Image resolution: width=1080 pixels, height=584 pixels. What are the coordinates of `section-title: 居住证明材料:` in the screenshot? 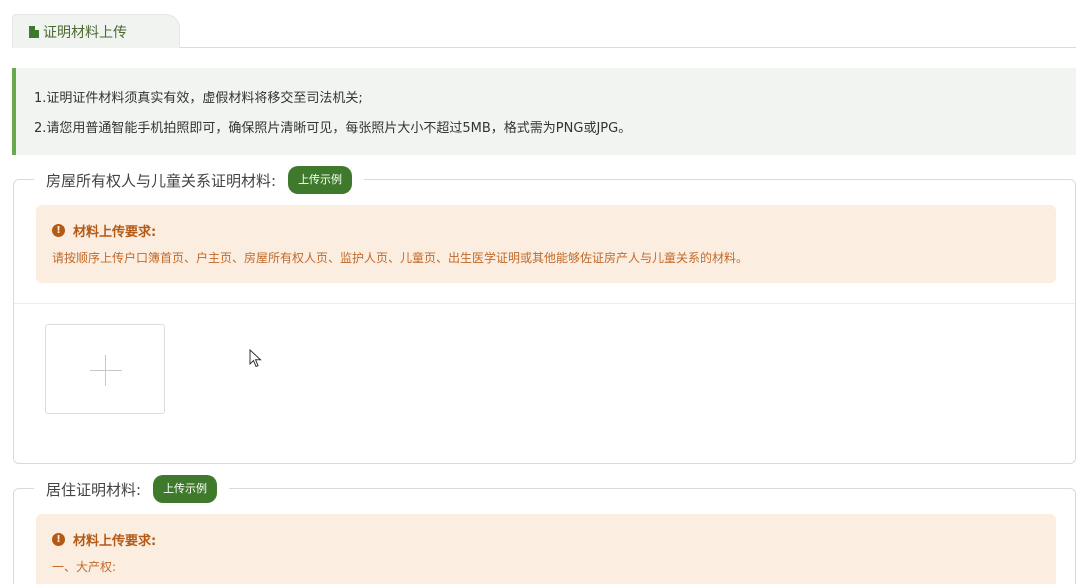 It's located at (94, 489).